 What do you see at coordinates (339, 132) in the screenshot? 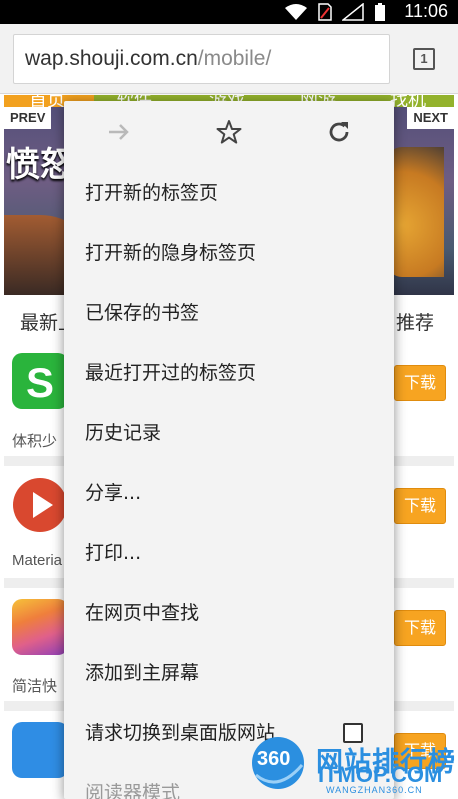
I see `refresh-icon` at bounding box center [339, 132].